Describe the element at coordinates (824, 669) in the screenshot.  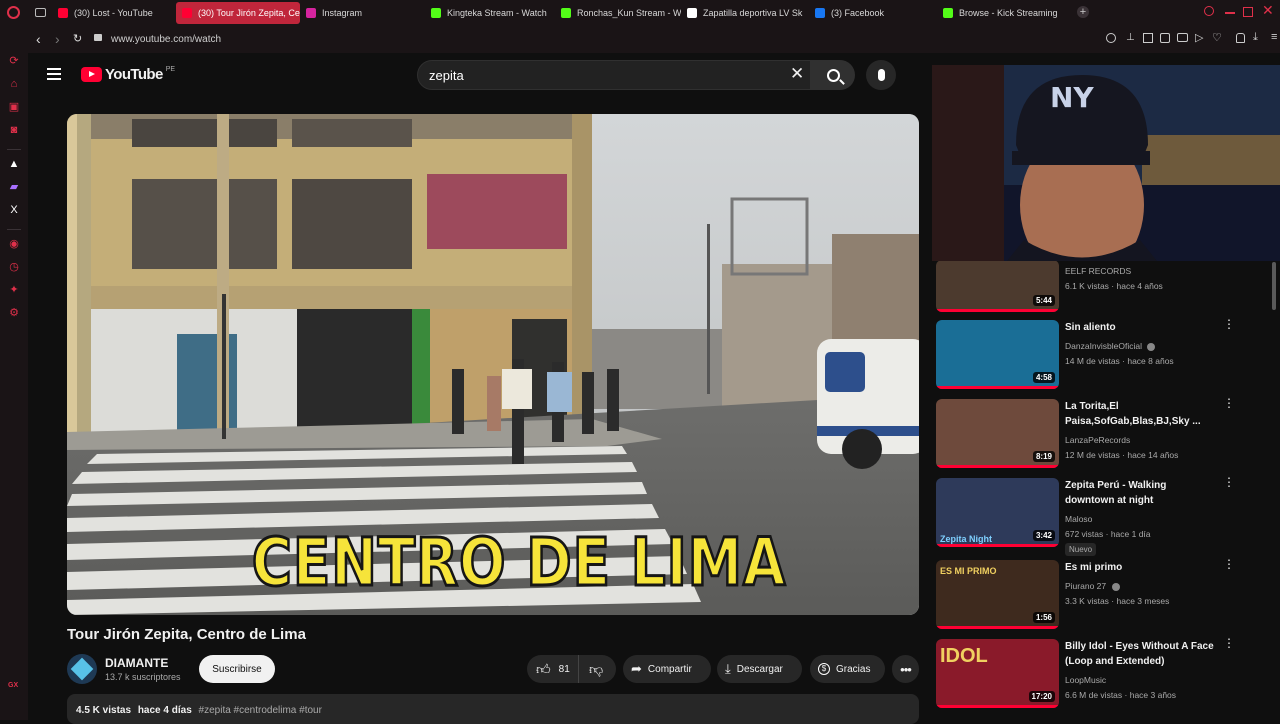
I see `thanks-dollar-icon: $` at that location.